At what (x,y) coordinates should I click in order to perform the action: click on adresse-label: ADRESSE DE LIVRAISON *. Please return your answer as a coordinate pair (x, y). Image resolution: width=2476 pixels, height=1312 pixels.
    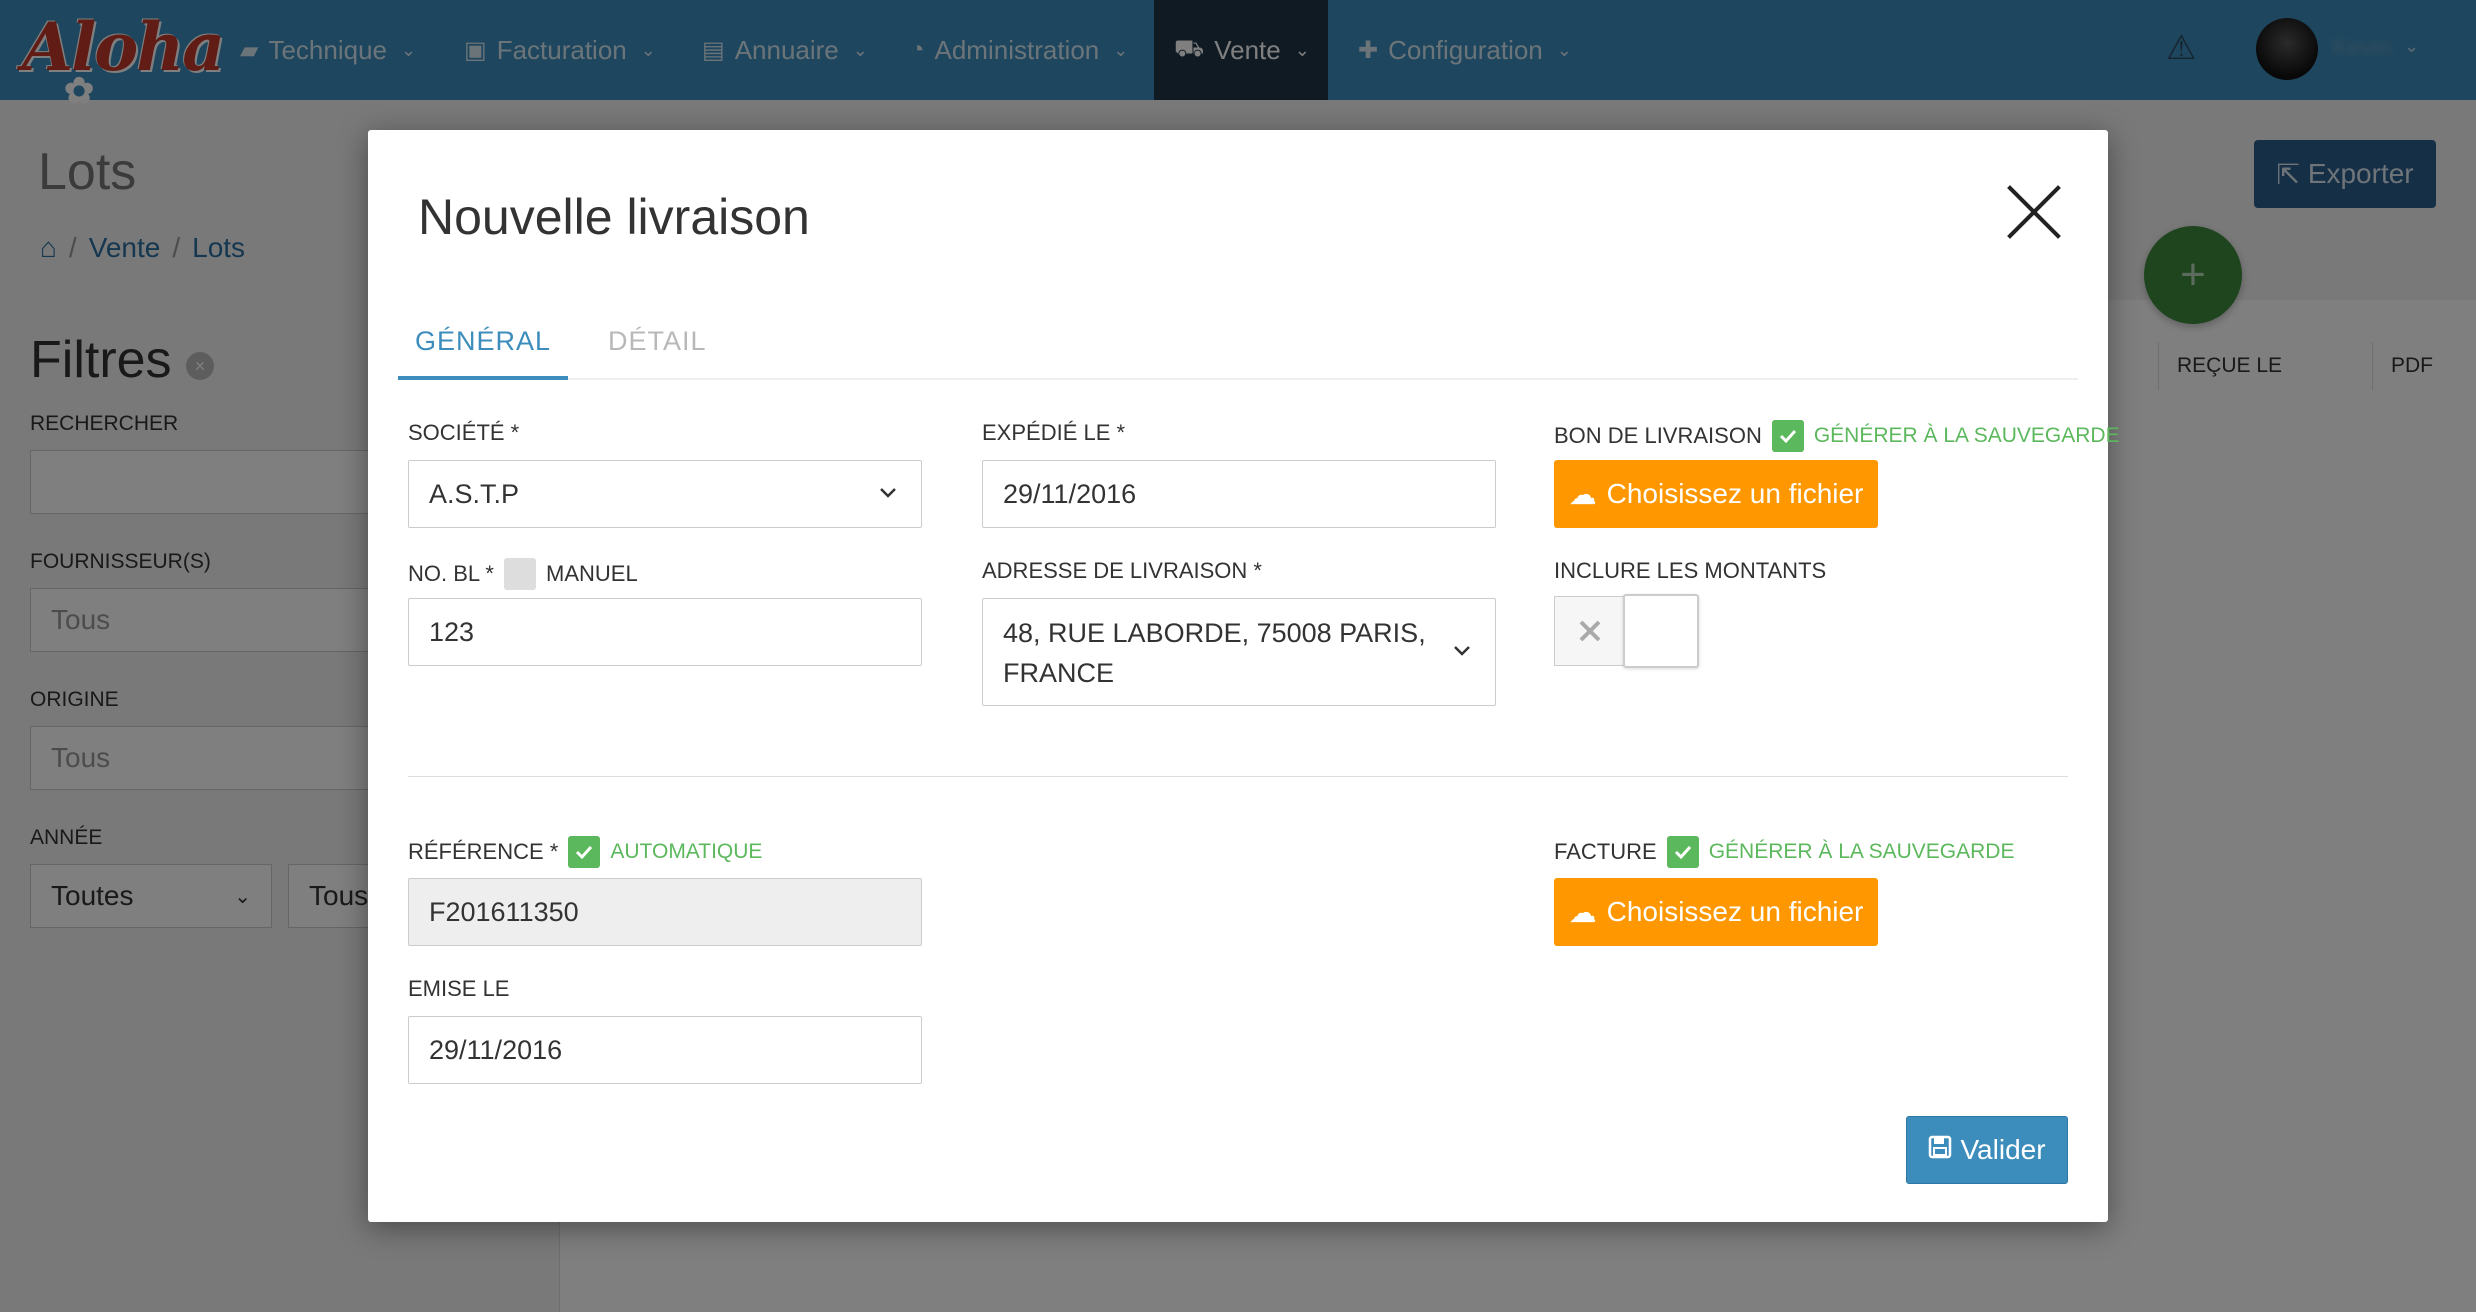
    Looking at the image, I should click on (1122, 571).